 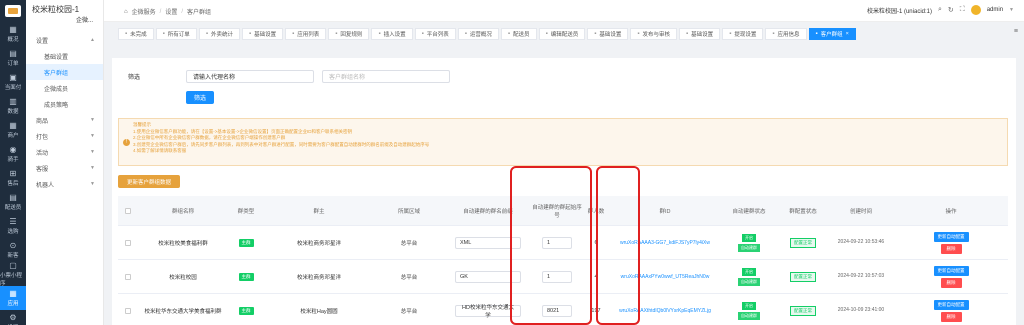 What do you see at coordinates (144, 11) in the screenshot?
I see `breadcrumb-item: 企微服务` at bounding box center [144, 11].